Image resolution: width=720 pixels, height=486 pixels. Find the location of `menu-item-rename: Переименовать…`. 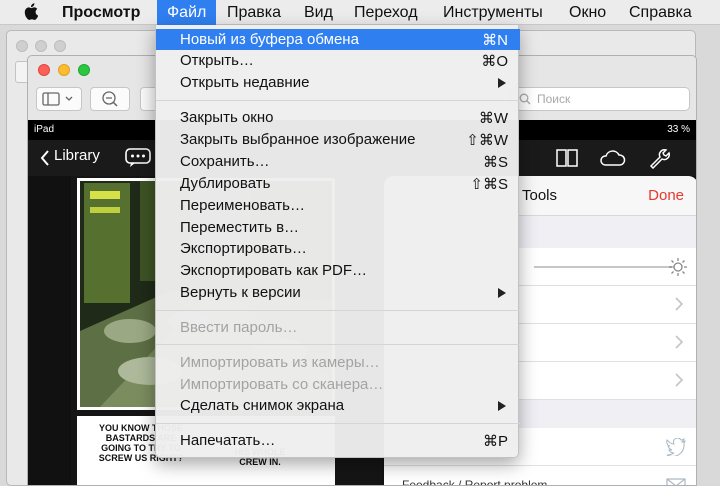

menu-item-rename: Переименовать… is located at coordinates (338, 205).